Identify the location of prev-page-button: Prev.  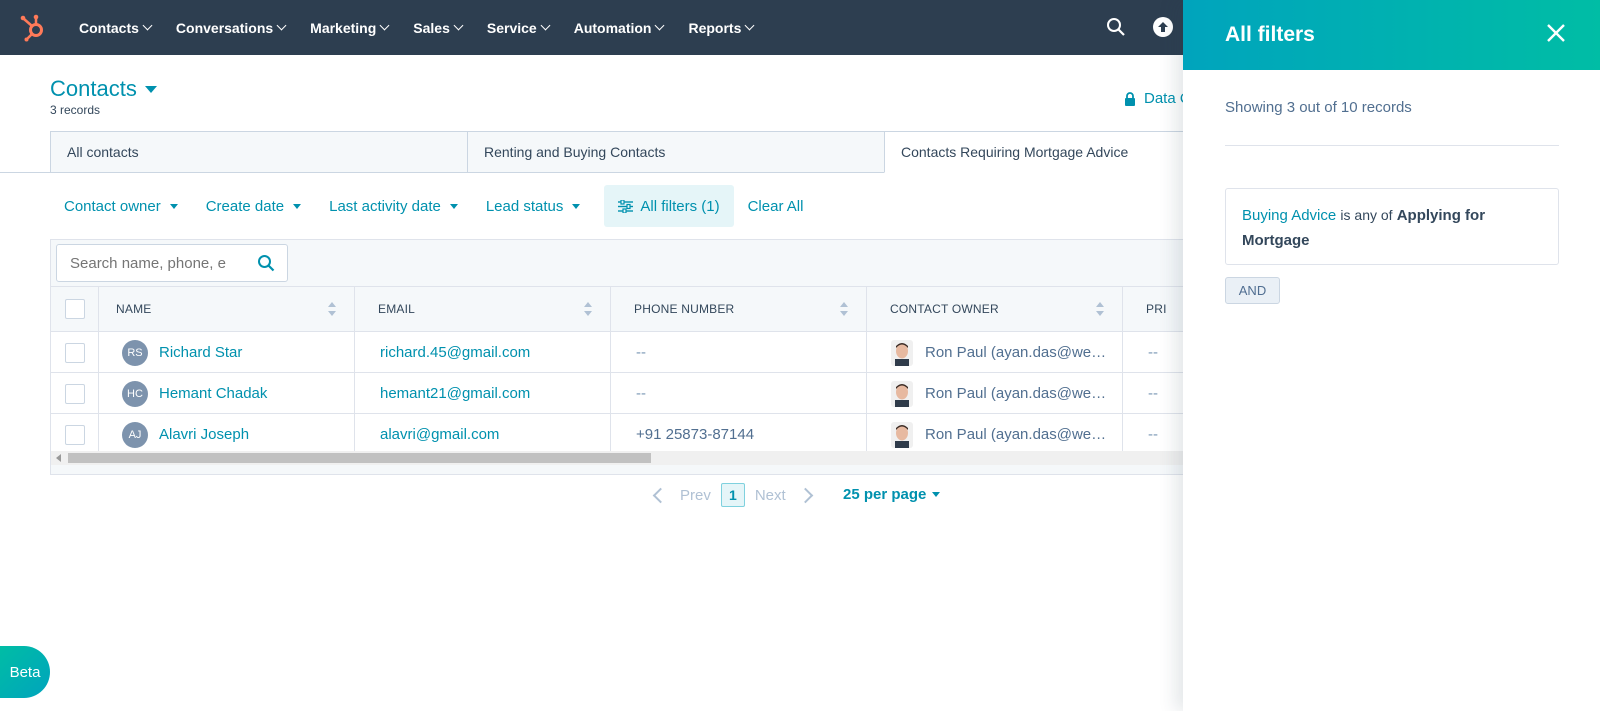
(681, 495).